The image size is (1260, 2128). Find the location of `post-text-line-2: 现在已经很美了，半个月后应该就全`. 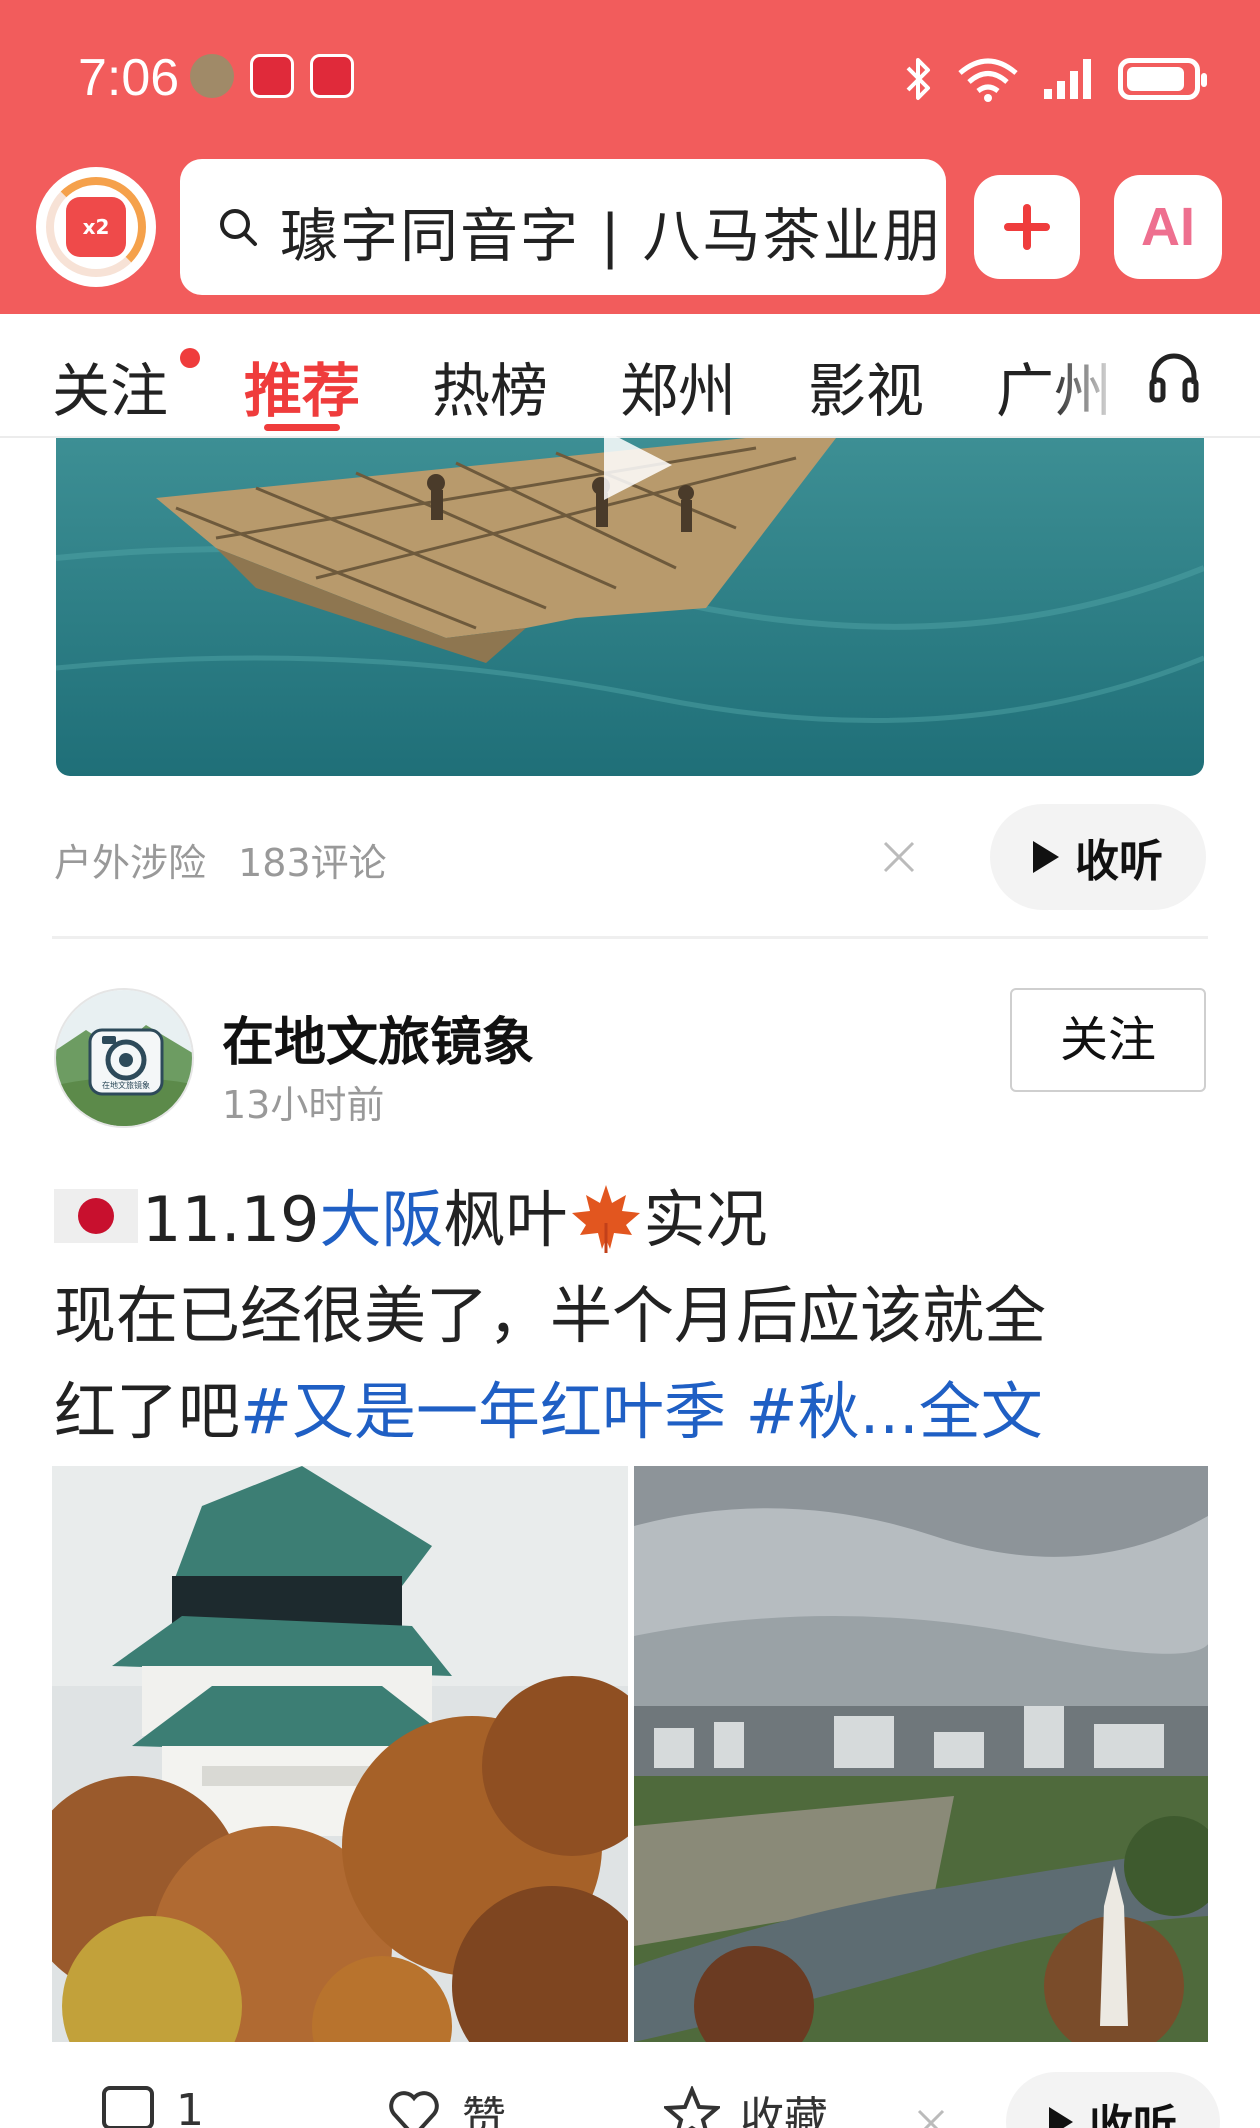

post-text-line-2: 现在已经很美了，半个月后应该就全 is located at coordinates (550, 1315).